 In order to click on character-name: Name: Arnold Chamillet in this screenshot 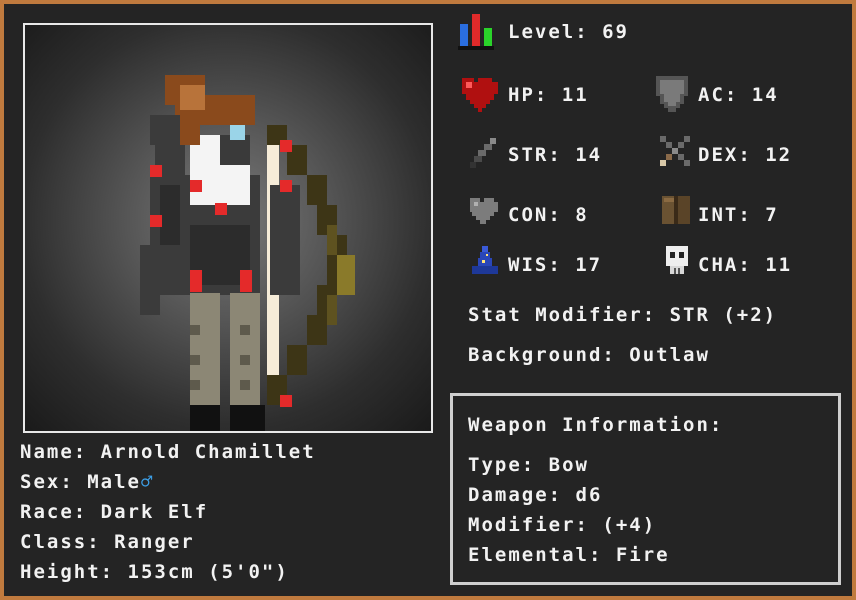, I will do `click(168, 452)`.